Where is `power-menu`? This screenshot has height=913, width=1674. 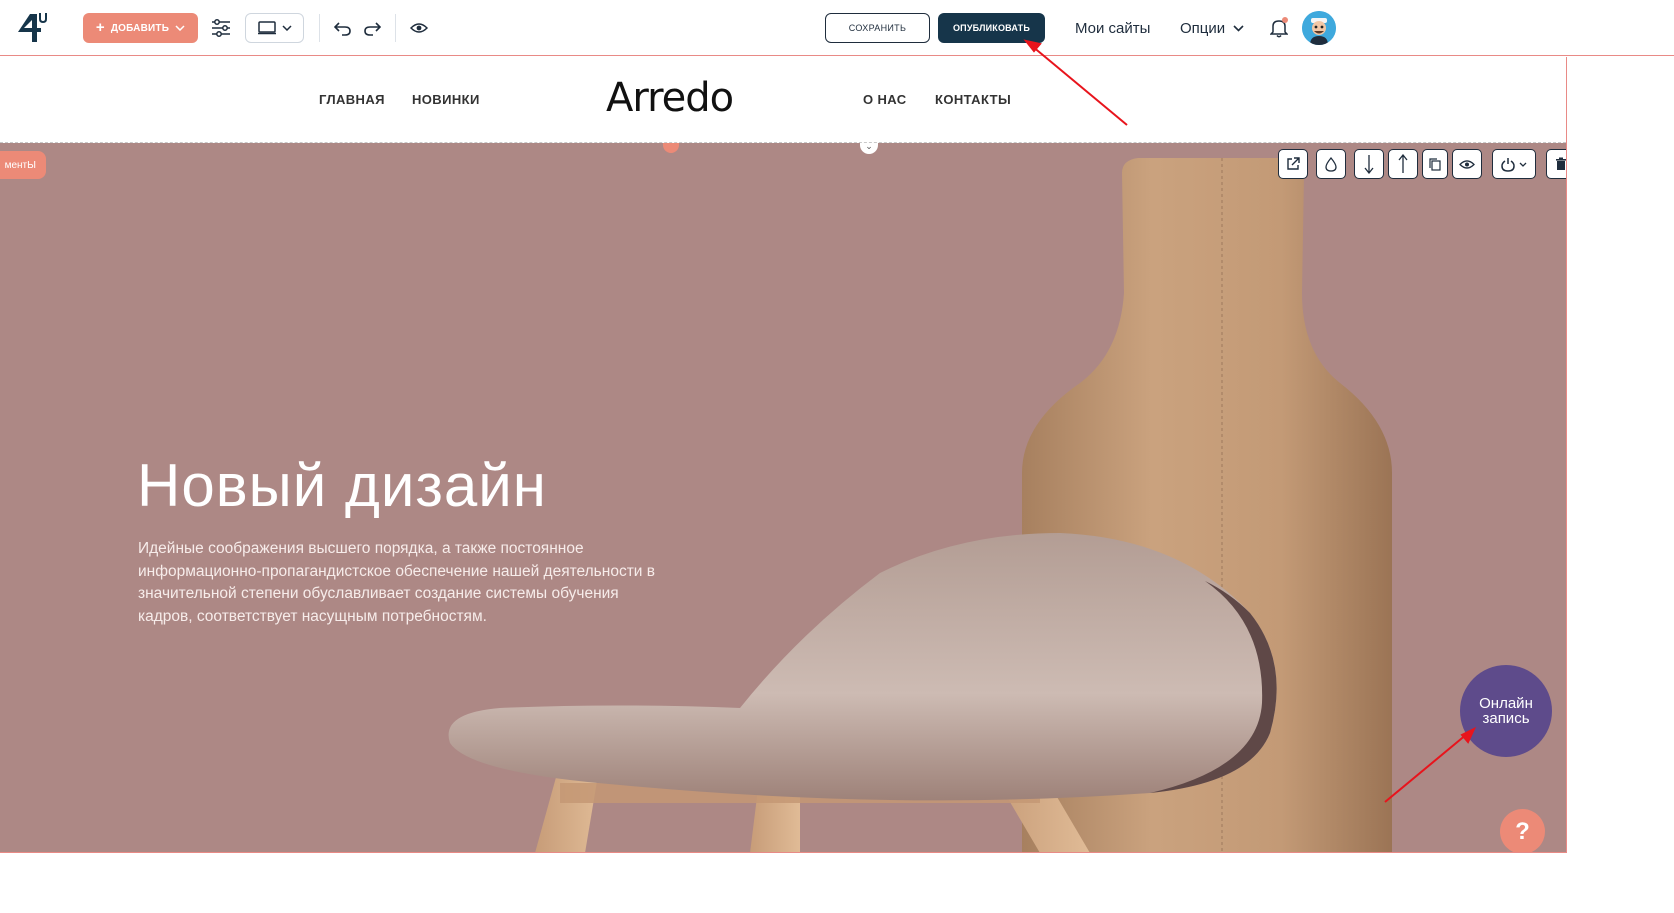 power-menu is located at coordinates (1514, 164).